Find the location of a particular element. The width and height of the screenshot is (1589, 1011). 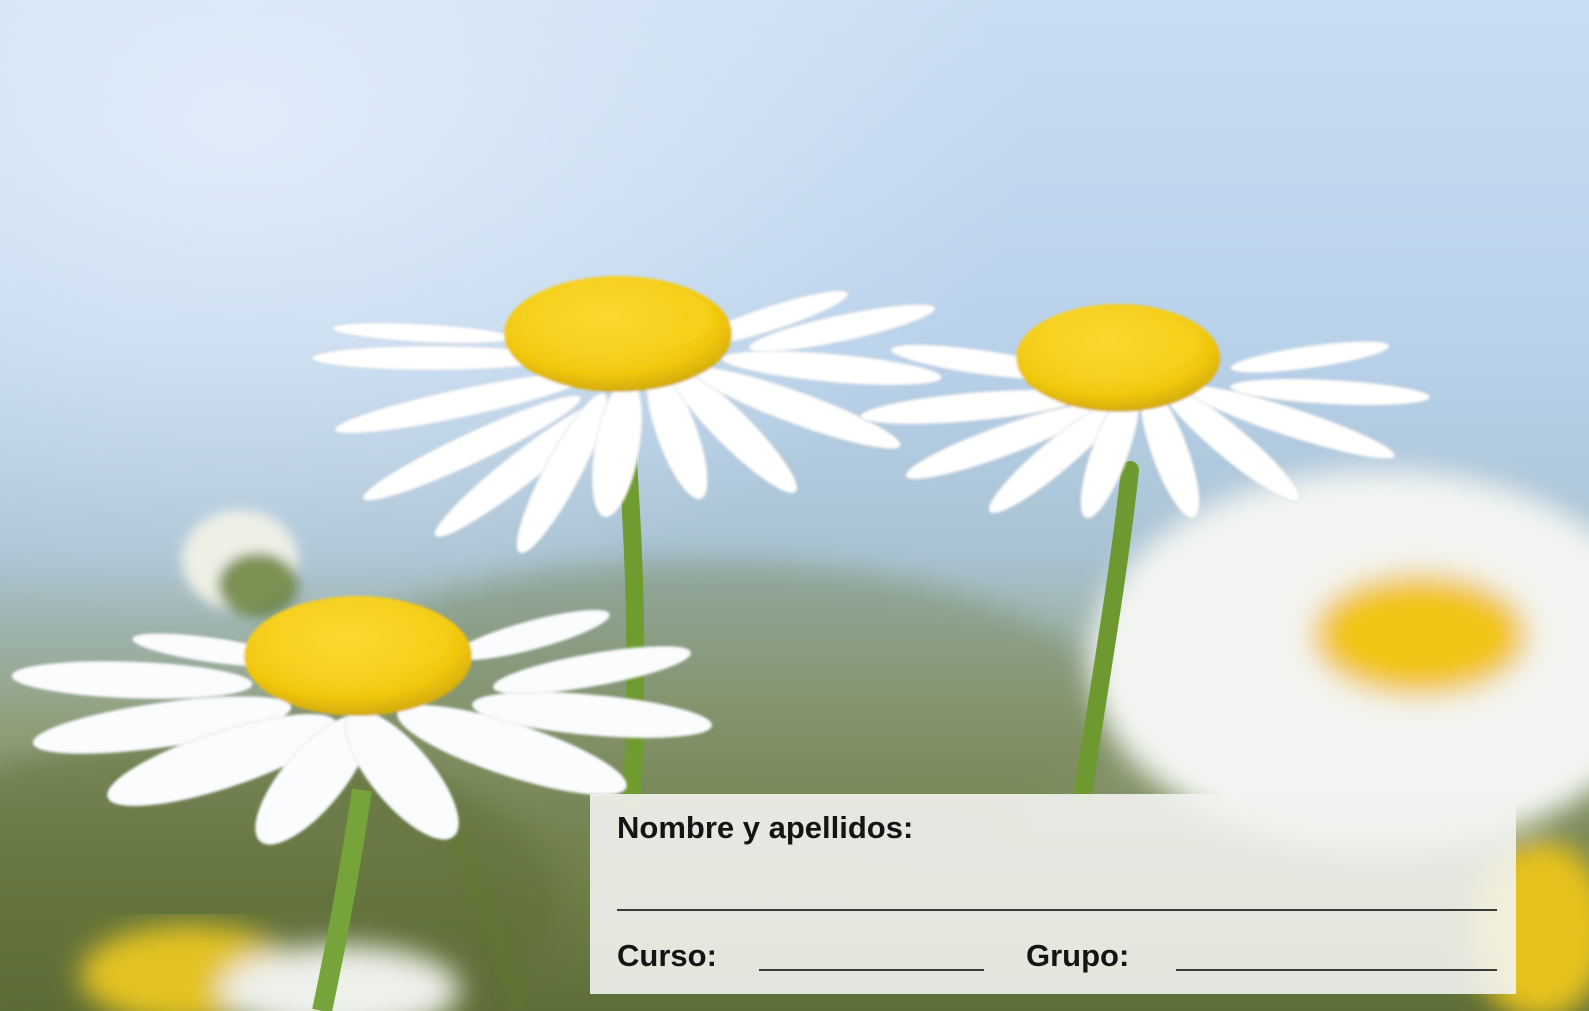

curso-line is located at coordinates (871, 970).